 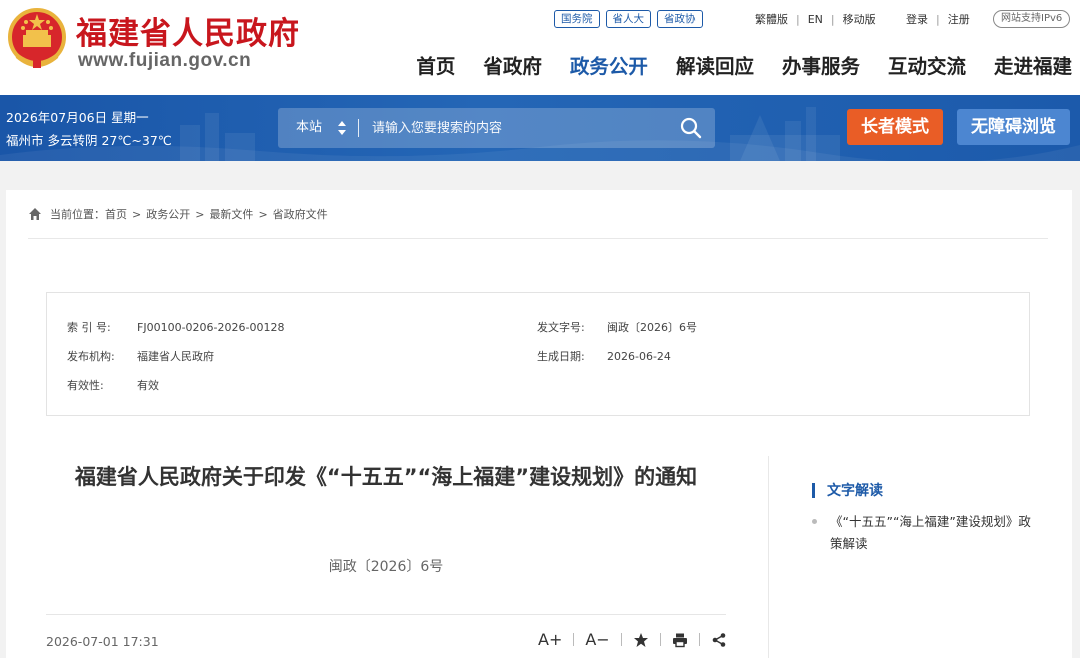 I want to click on meta-org: 发布机构: 福建省人民政府, so click(x=140, y=356).